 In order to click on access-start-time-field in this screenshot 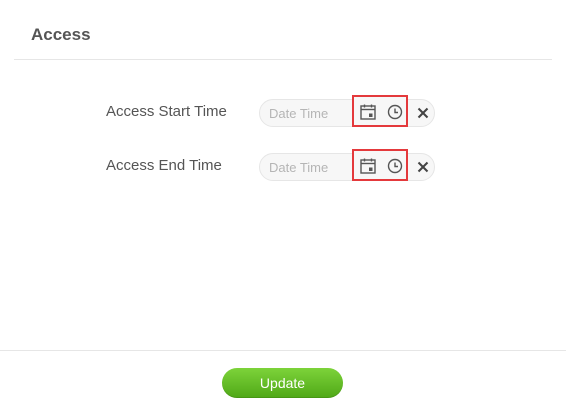, I will do `click(347, 113)`.